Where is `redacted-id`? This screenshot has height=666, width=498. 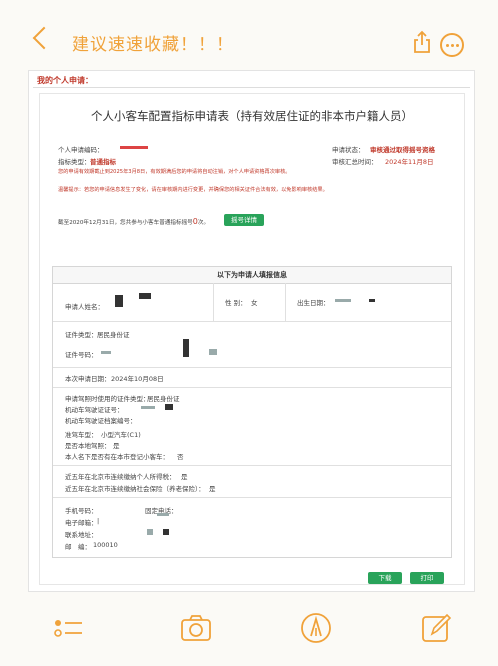
redacted-id is located at coordinates (106, 352).